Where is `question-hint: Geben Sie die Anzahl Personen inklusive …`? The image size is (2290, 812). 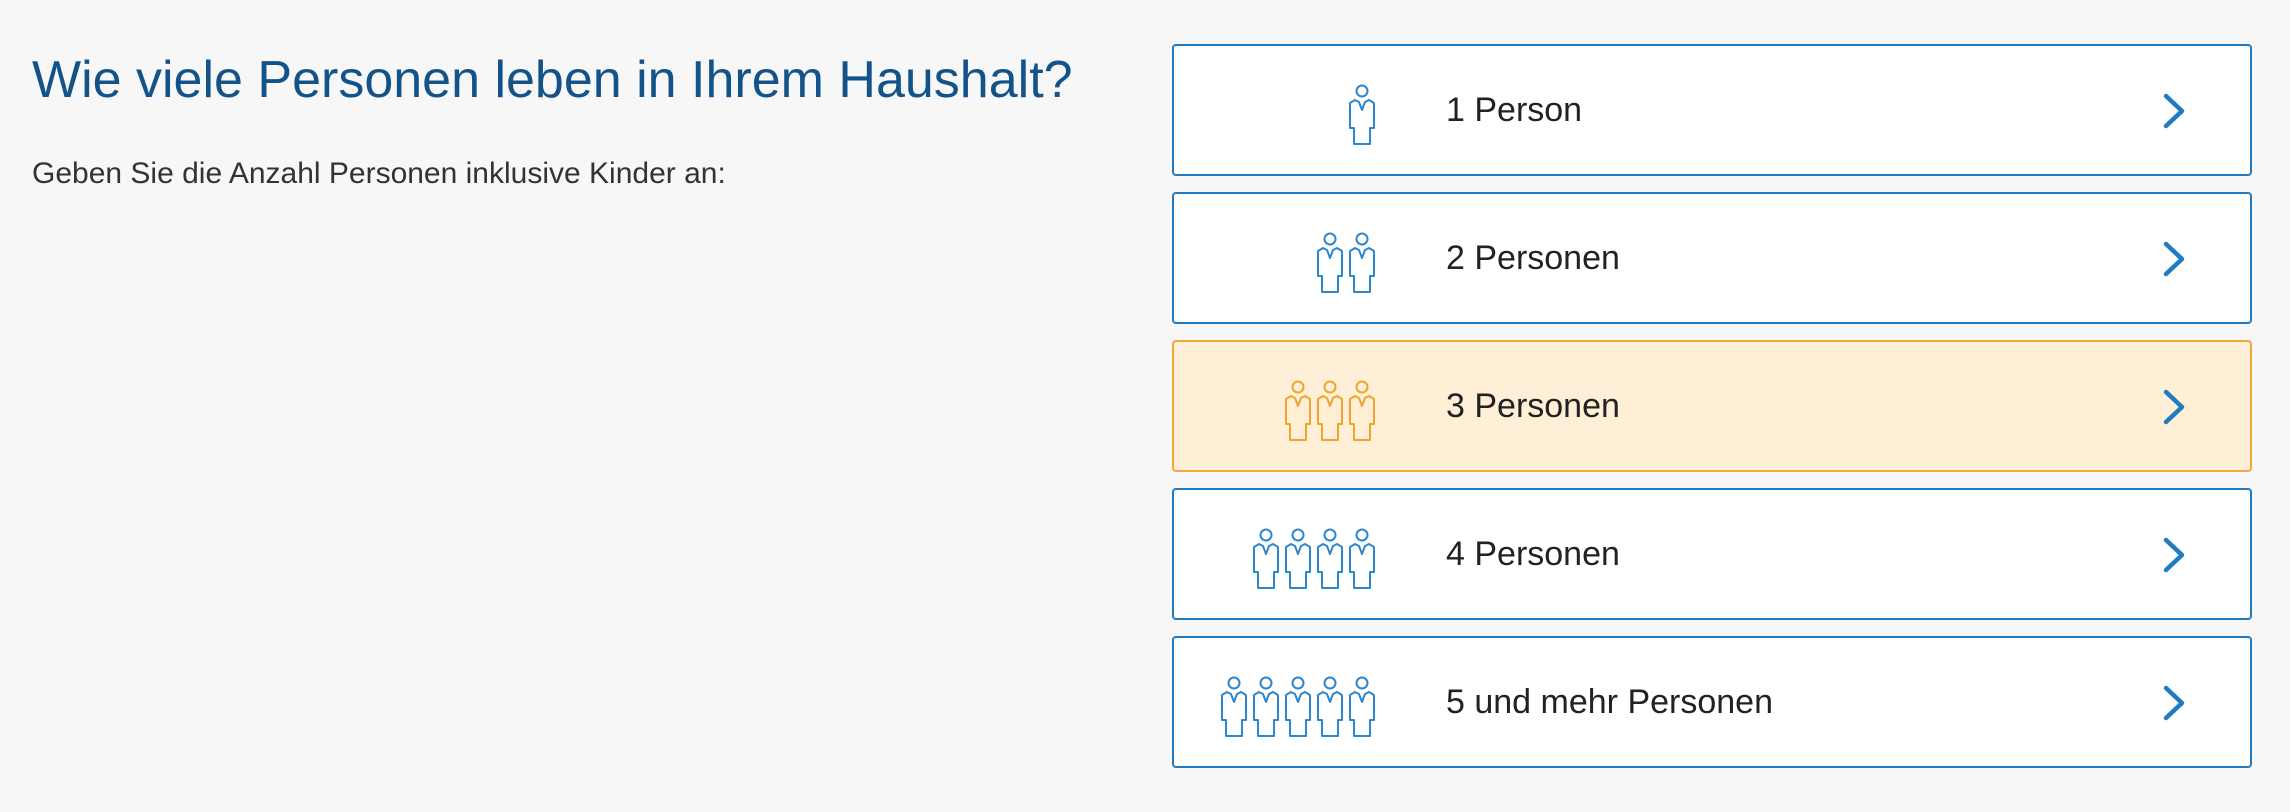 question-hint: Geben Sie die Anzahl Personen inklusive … is located at coordinates (379, 173).